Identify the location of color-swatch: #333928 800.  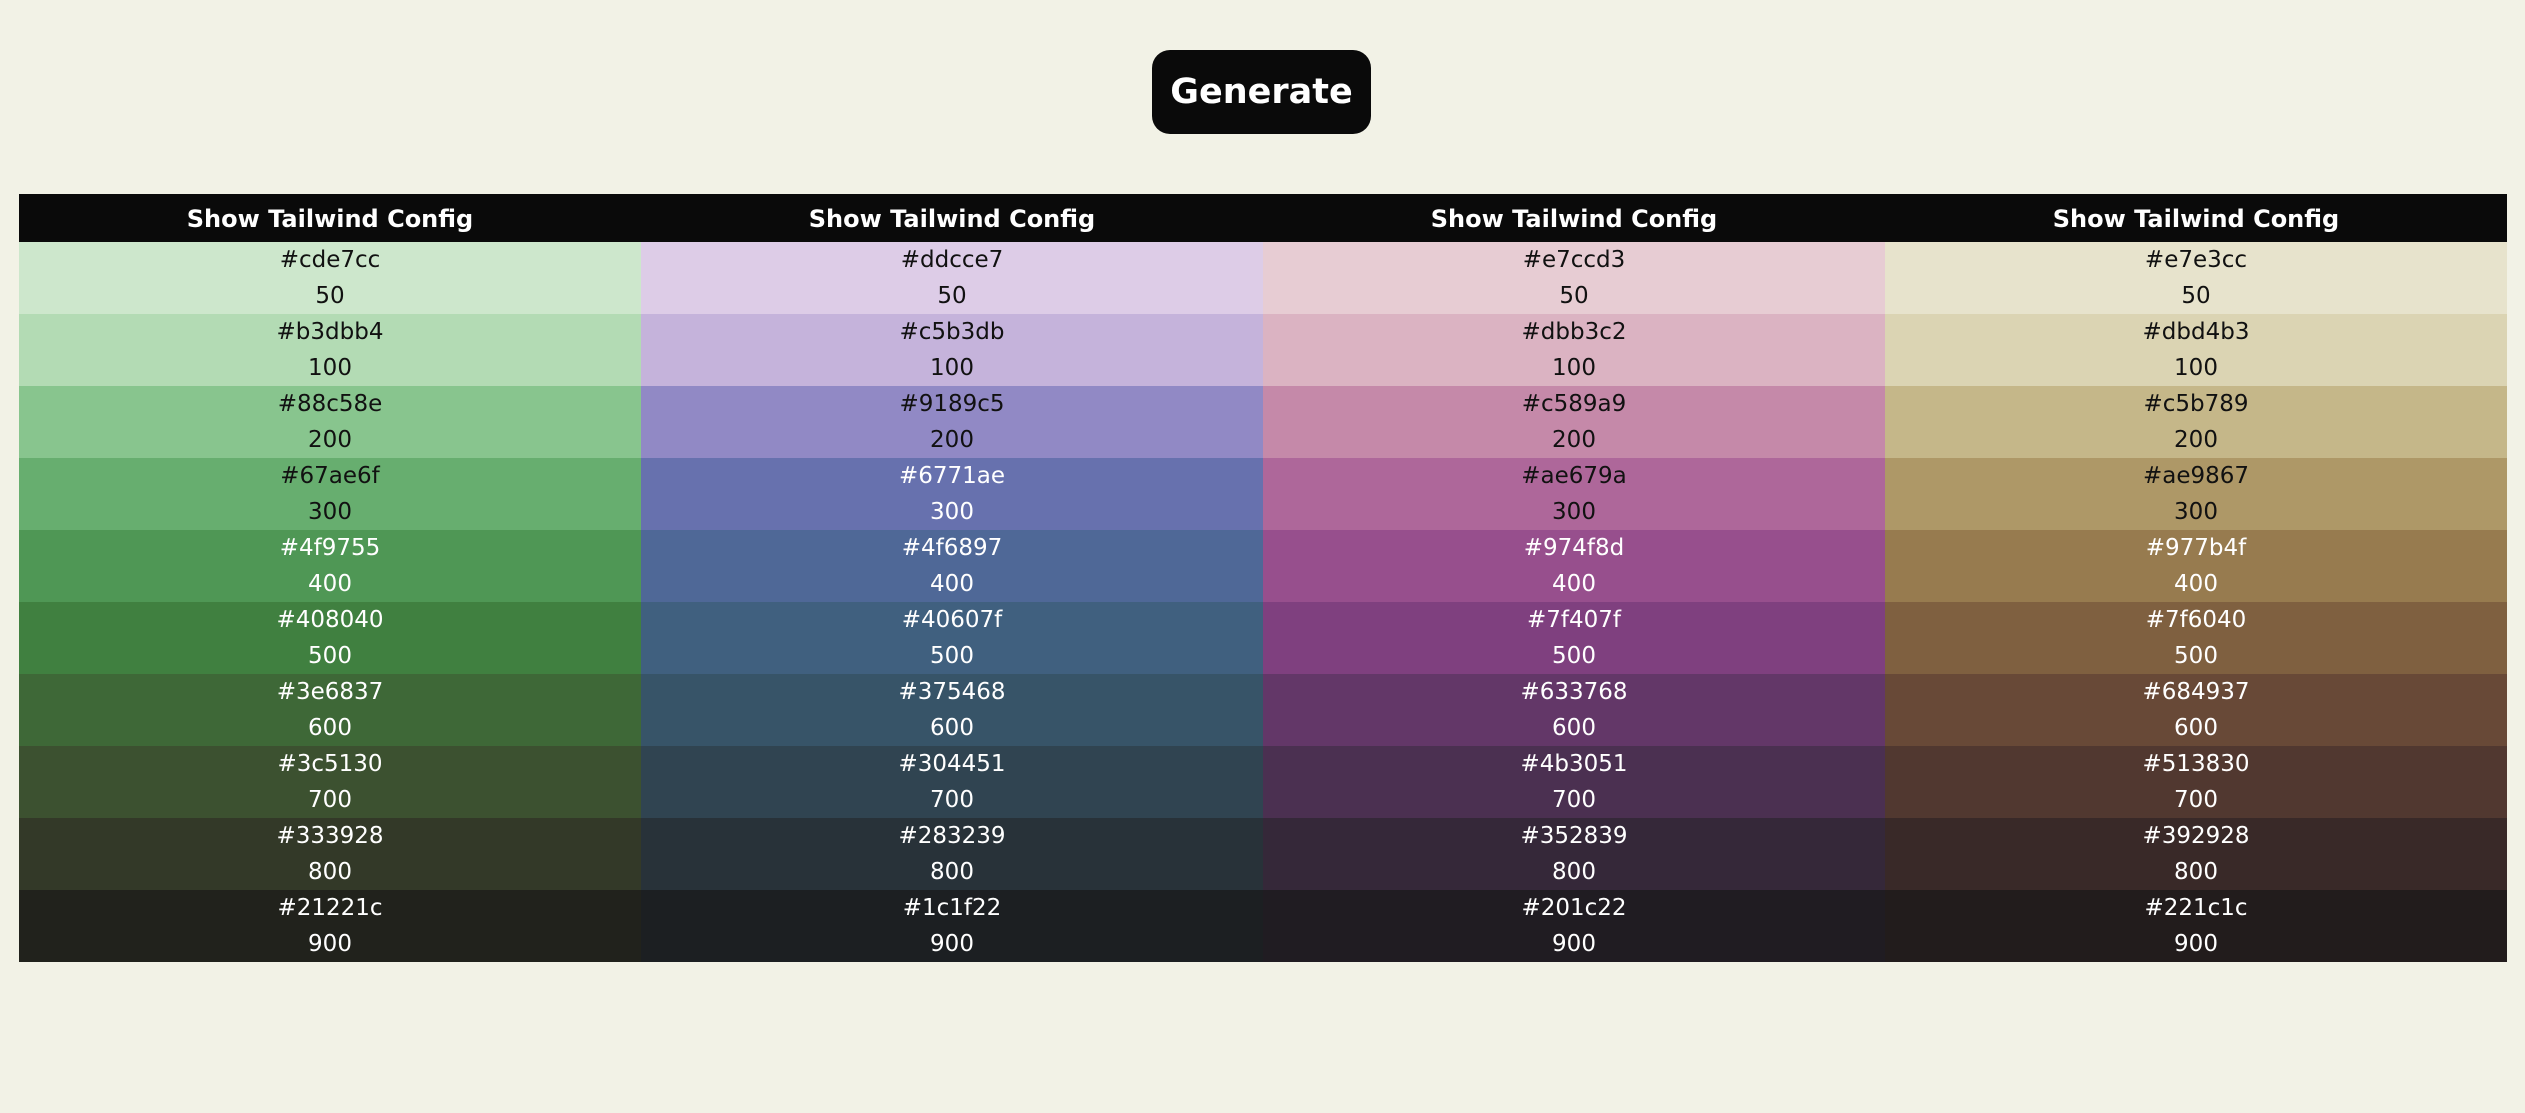
(330, 854).